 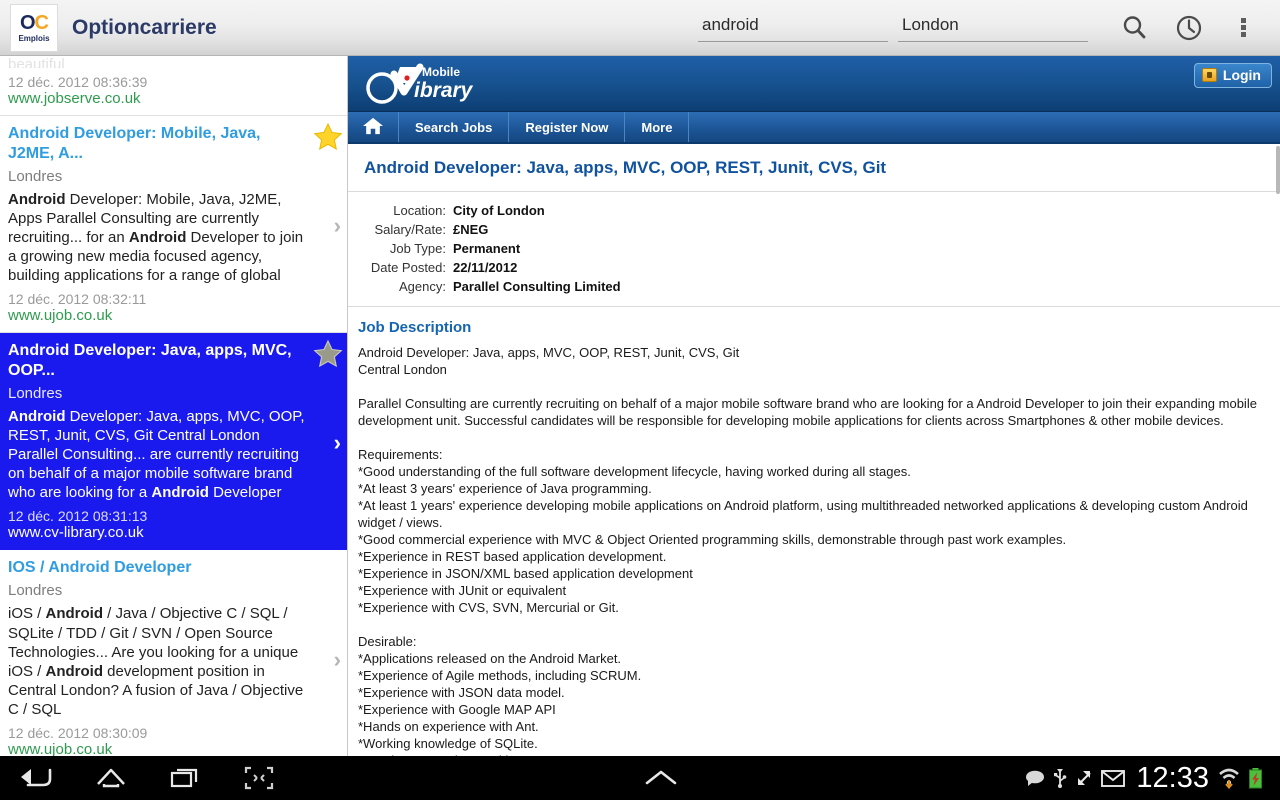 I want to click on meta-value-salary: £NEG, so click(x=471, y=229).